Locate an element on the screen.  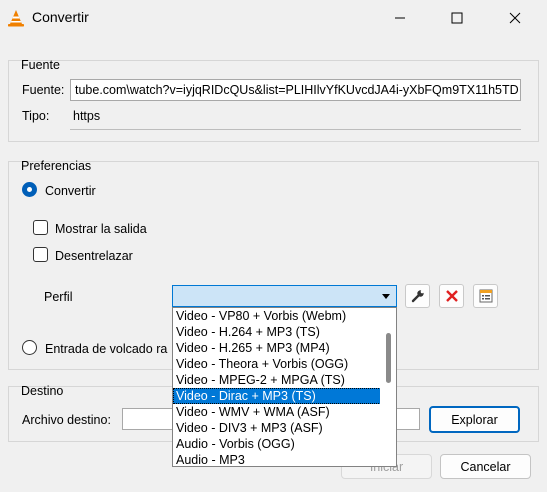
profile-option: Audio - MP3 is located at coordinates (277, 459).